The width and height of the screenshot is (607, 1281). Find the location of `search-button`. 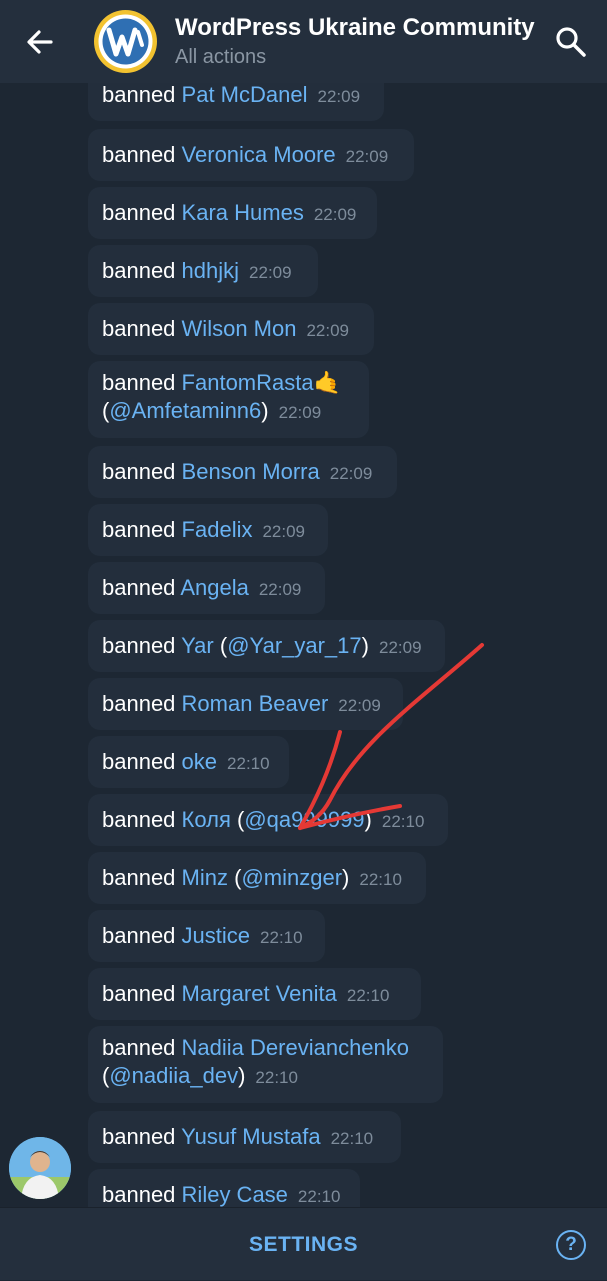

search-button is located at coordinates (571, 42).